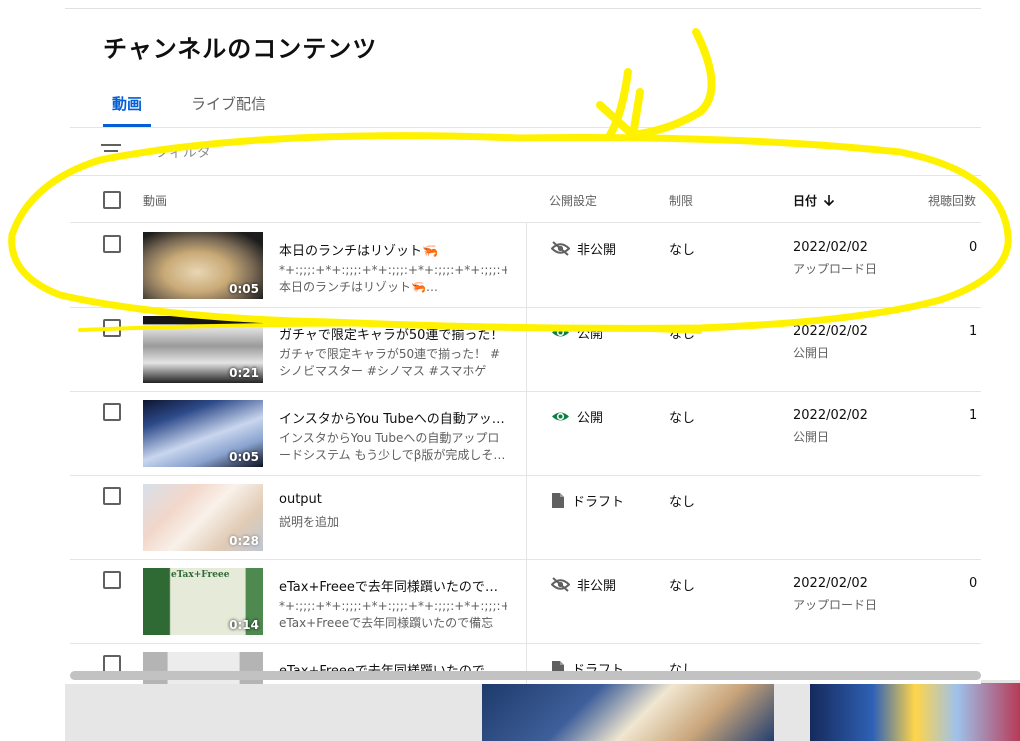 The width and height of the screenshot is (1020, 741). I want to click on column-header-visibility: 公開設定, so click(573, 201).